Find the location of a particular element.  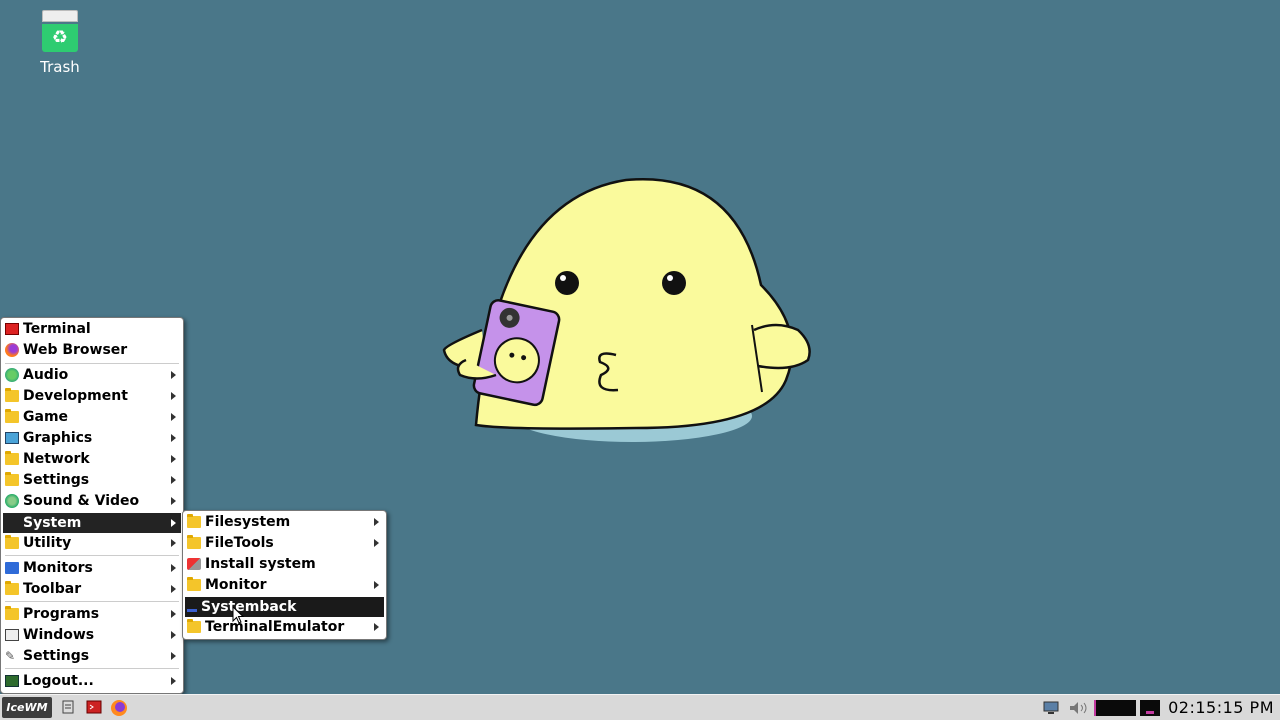

audio-icon is located at coordinates (12, 375).